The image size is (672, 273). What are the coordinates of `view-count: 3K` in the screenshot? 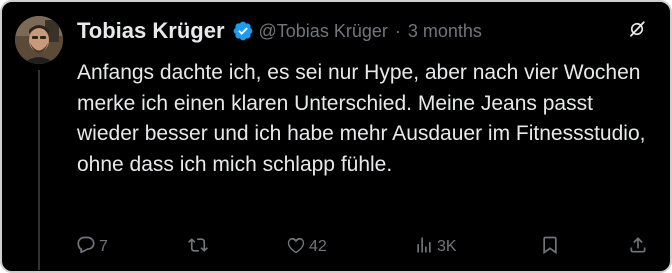 It's located at (447, 246).